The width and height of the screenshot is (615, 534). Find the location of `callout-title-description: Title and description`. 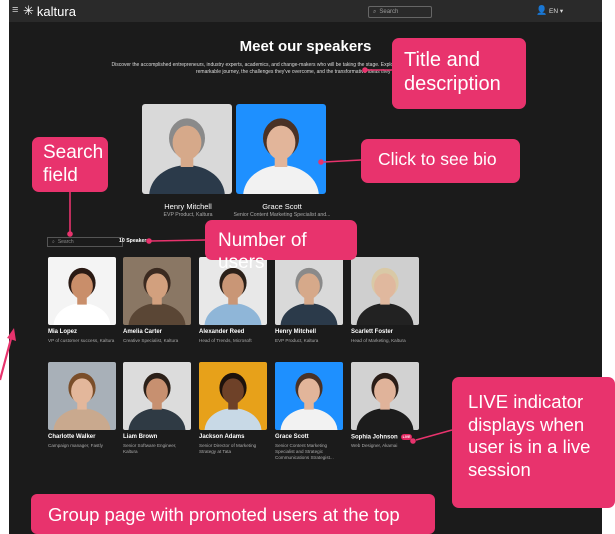

callout-title-description: Title and description is located at coordinates (459, 73).